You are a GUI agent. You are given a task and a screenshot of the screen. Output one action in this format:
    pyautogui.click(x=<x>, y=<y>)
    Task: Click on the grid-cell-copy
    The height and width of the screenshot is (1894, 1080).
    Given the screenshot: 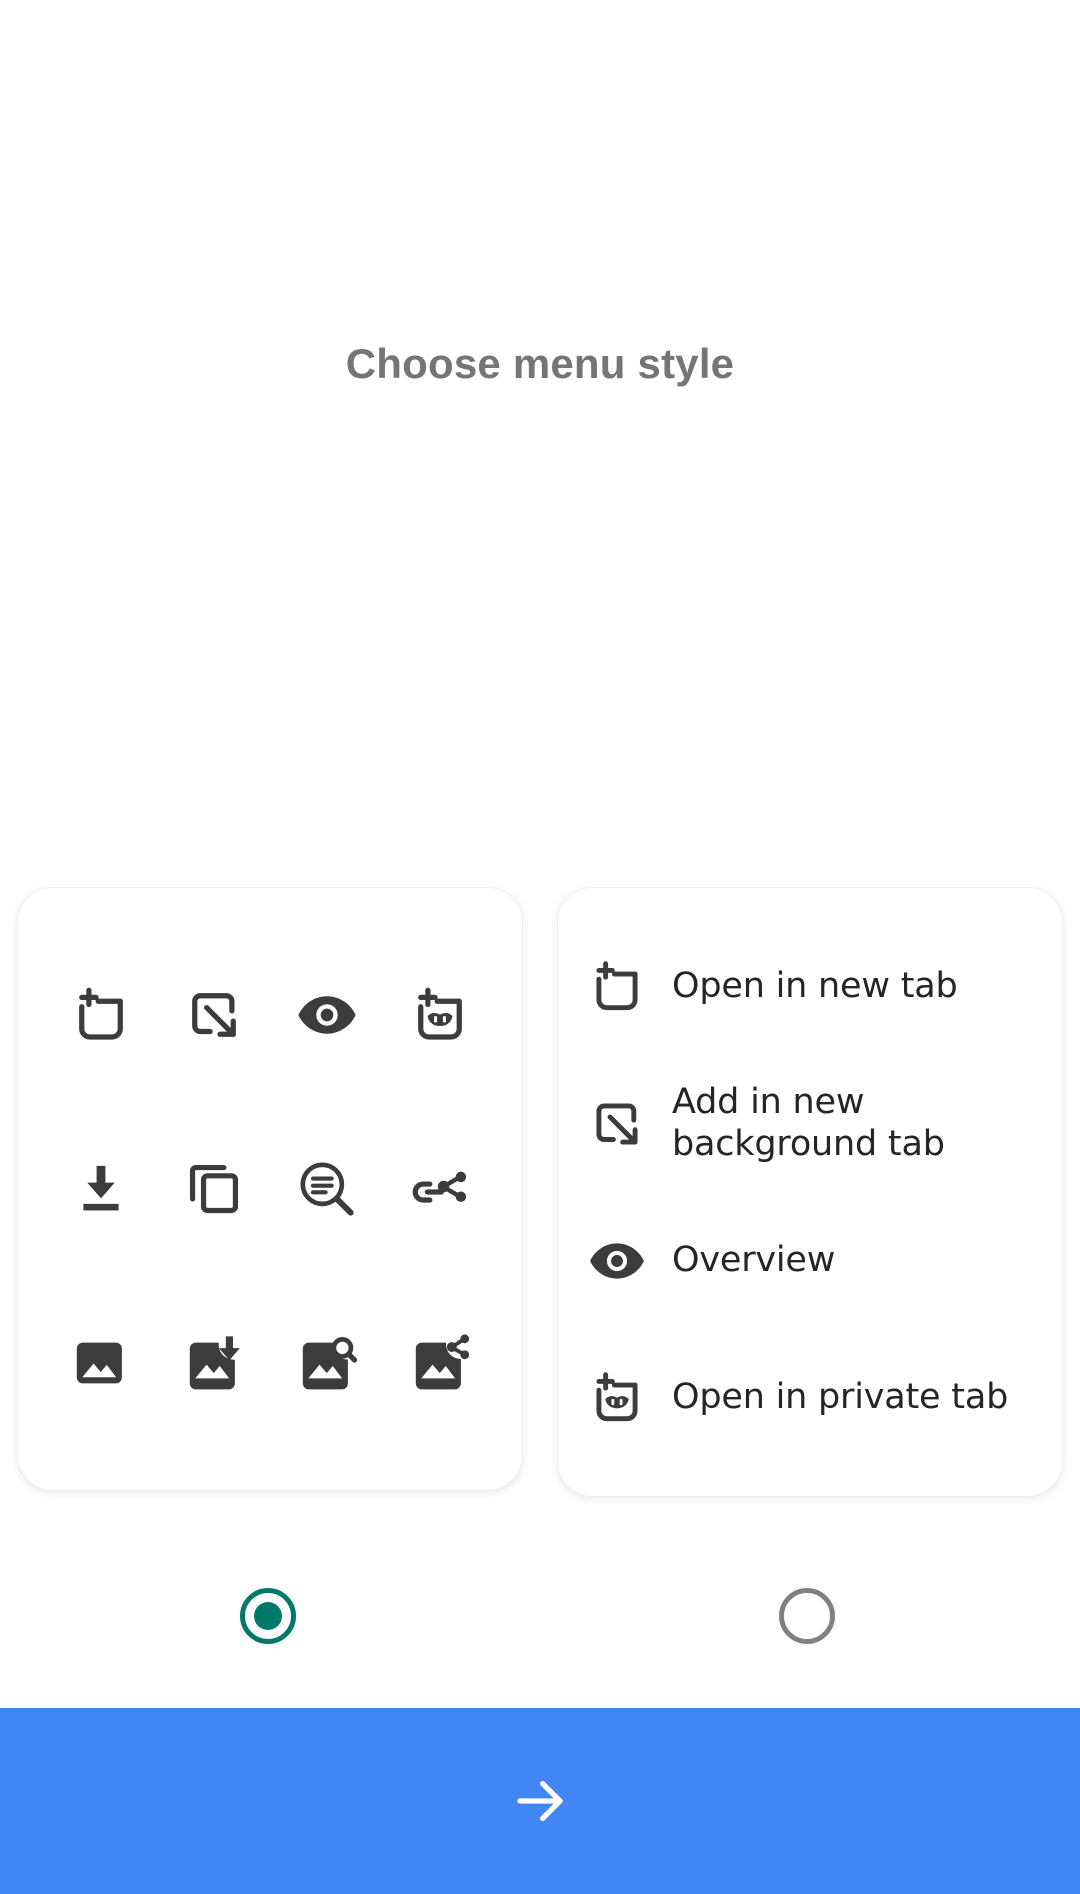 What is the action you would take?
    pyautogui.click(x=213, y=1189)
    